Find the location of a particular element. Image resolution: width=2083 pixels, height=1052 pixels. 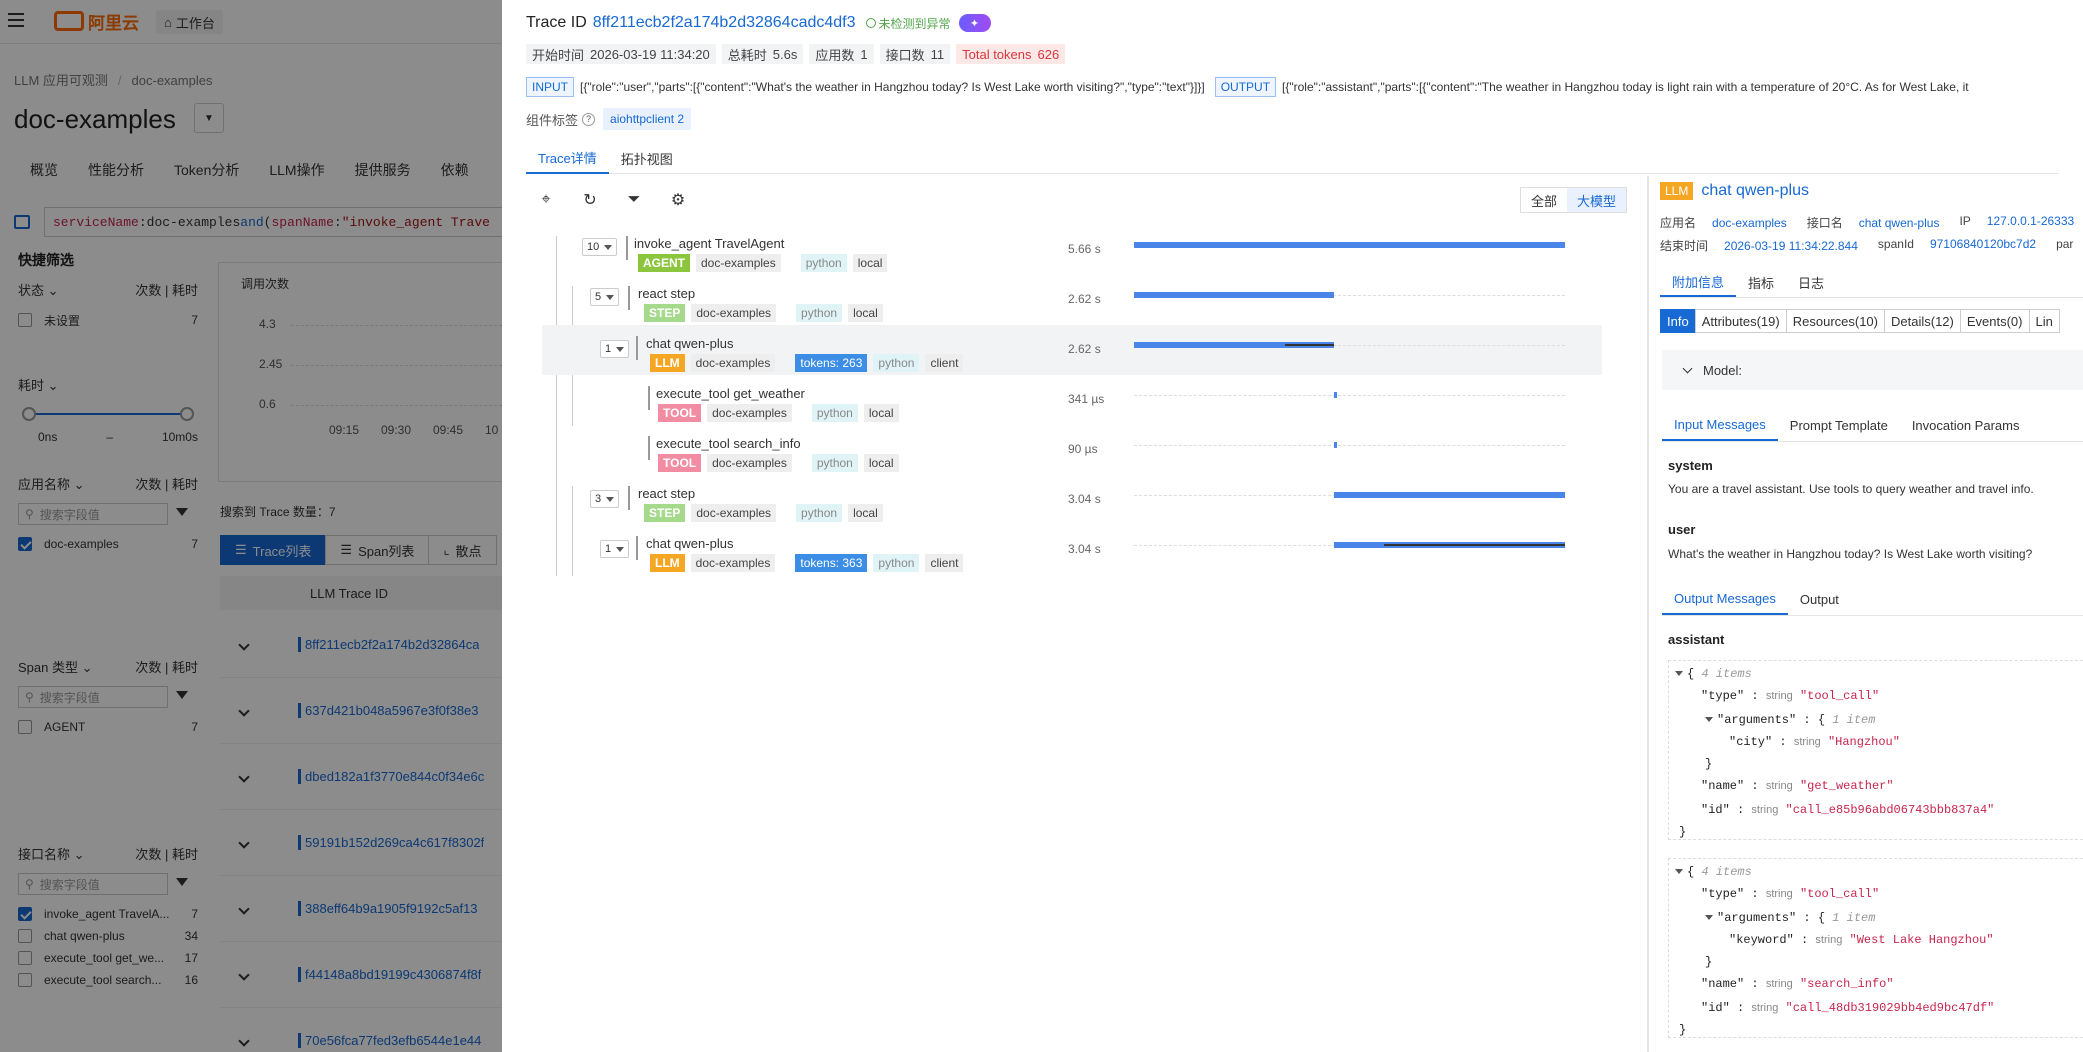

btn-links: Lin is located at coordinates (2044, 321).